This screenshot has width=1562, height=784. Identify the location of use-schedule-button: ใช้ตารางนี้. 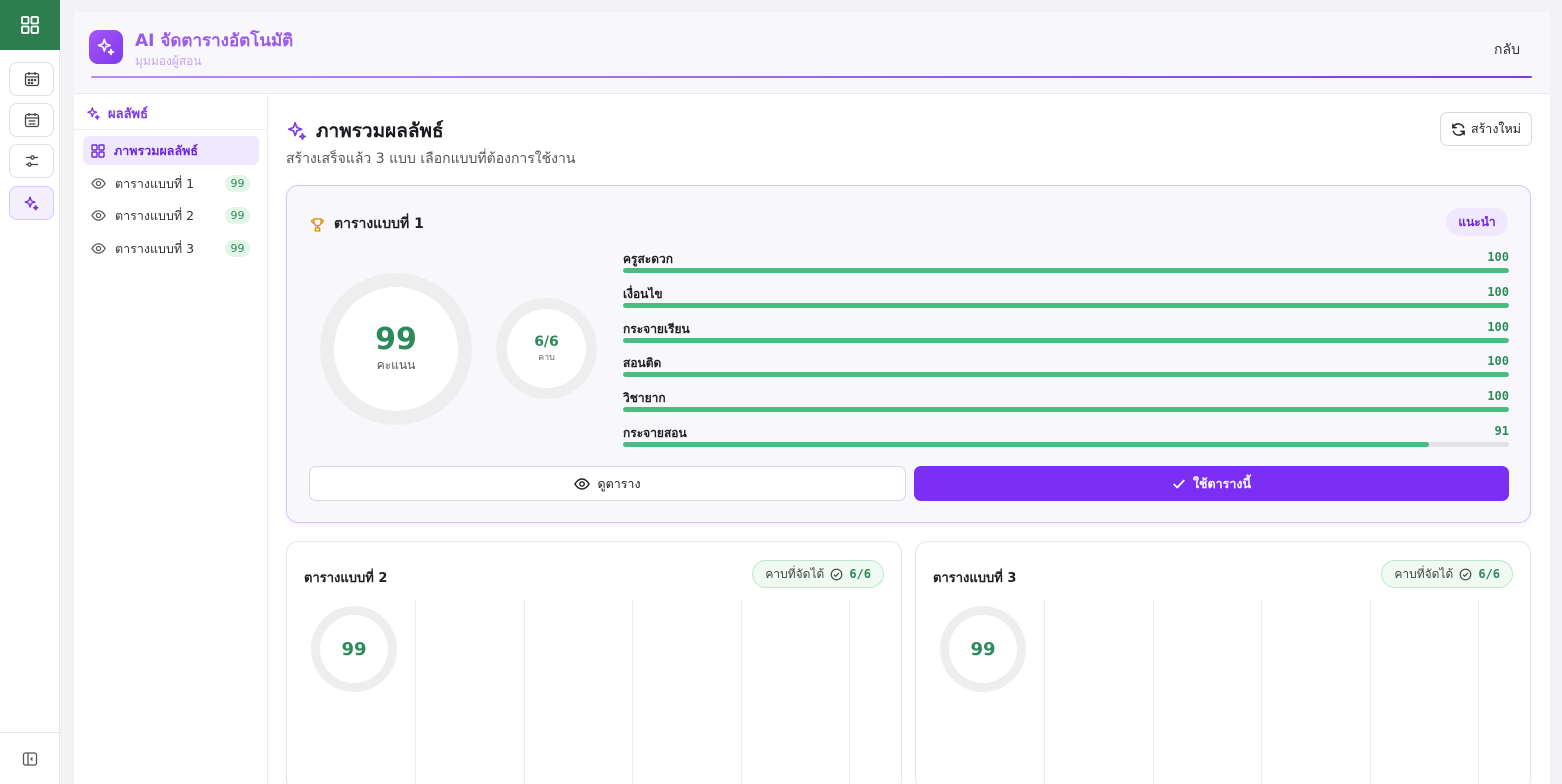
(1211, 483).